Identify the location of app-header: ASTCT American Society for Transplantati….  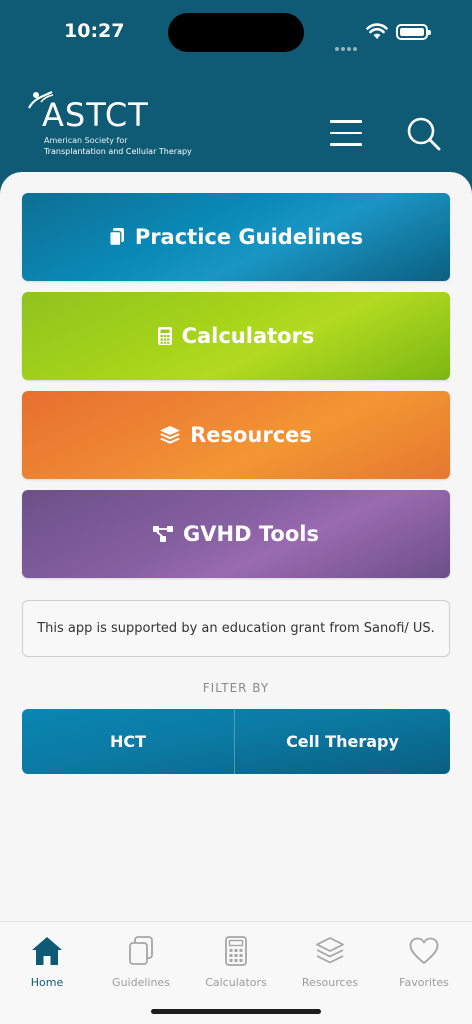
(236, 127).